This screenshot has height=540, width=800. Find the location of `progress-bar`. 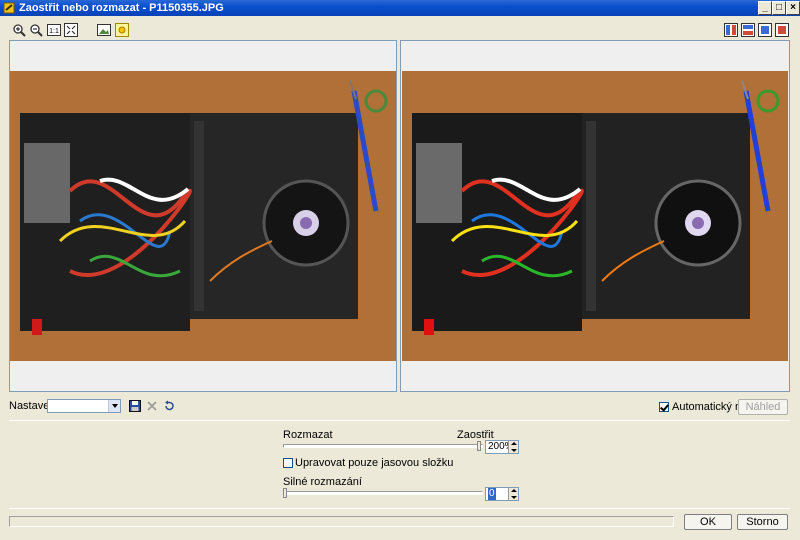

progress-bar is located at coordinates (341, 521).